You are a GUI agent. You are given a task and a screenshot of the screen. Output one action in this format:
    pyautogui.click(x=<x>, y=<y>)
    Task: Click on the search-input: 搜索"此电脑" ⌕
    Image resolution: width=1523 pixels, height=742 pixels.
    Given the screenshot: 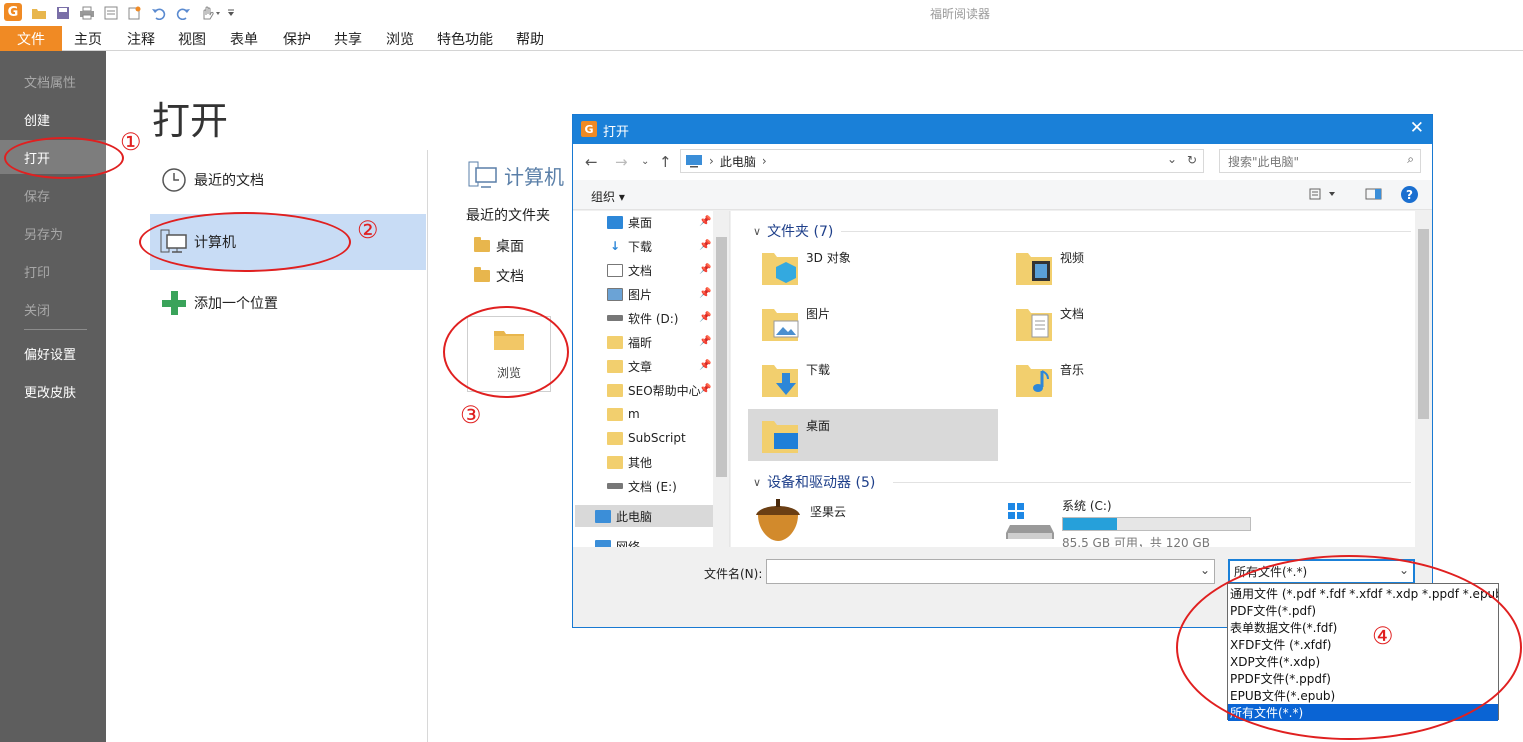 What is the action you would take?
    pyautogui.click(x=1320, y=161)
    